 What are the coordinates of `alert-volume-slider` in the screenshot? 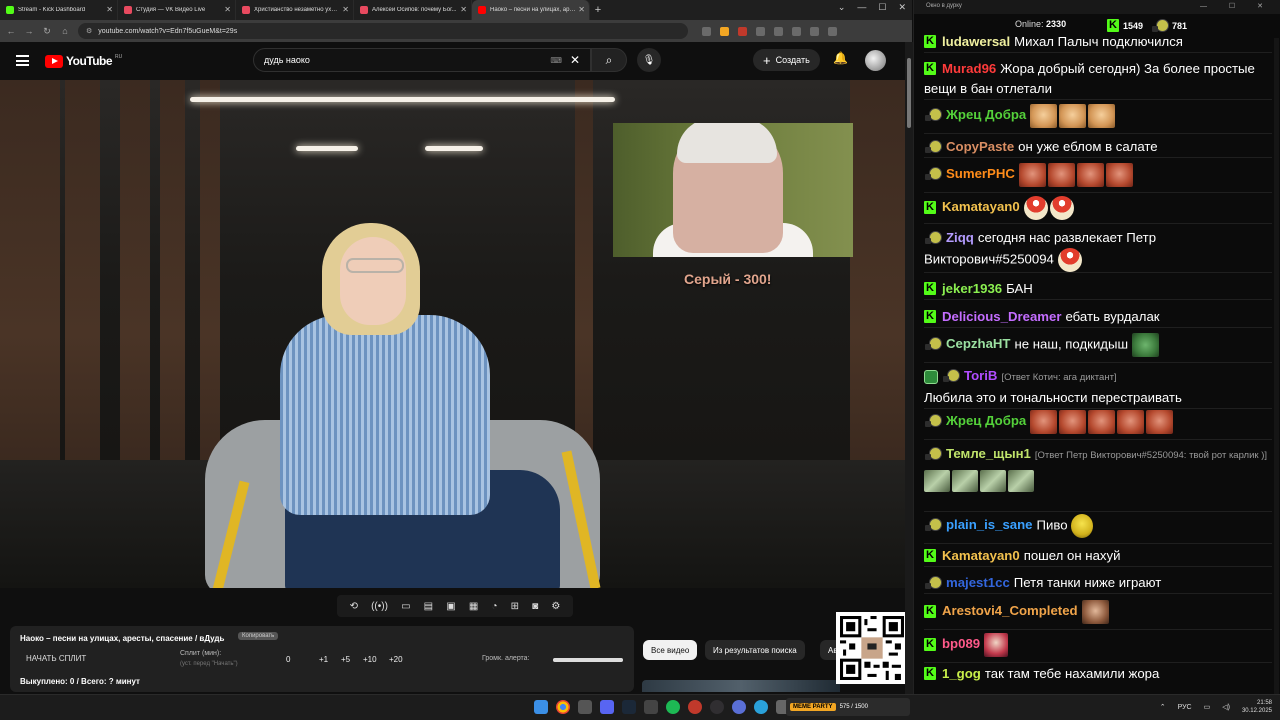 It's located at (588, 660).